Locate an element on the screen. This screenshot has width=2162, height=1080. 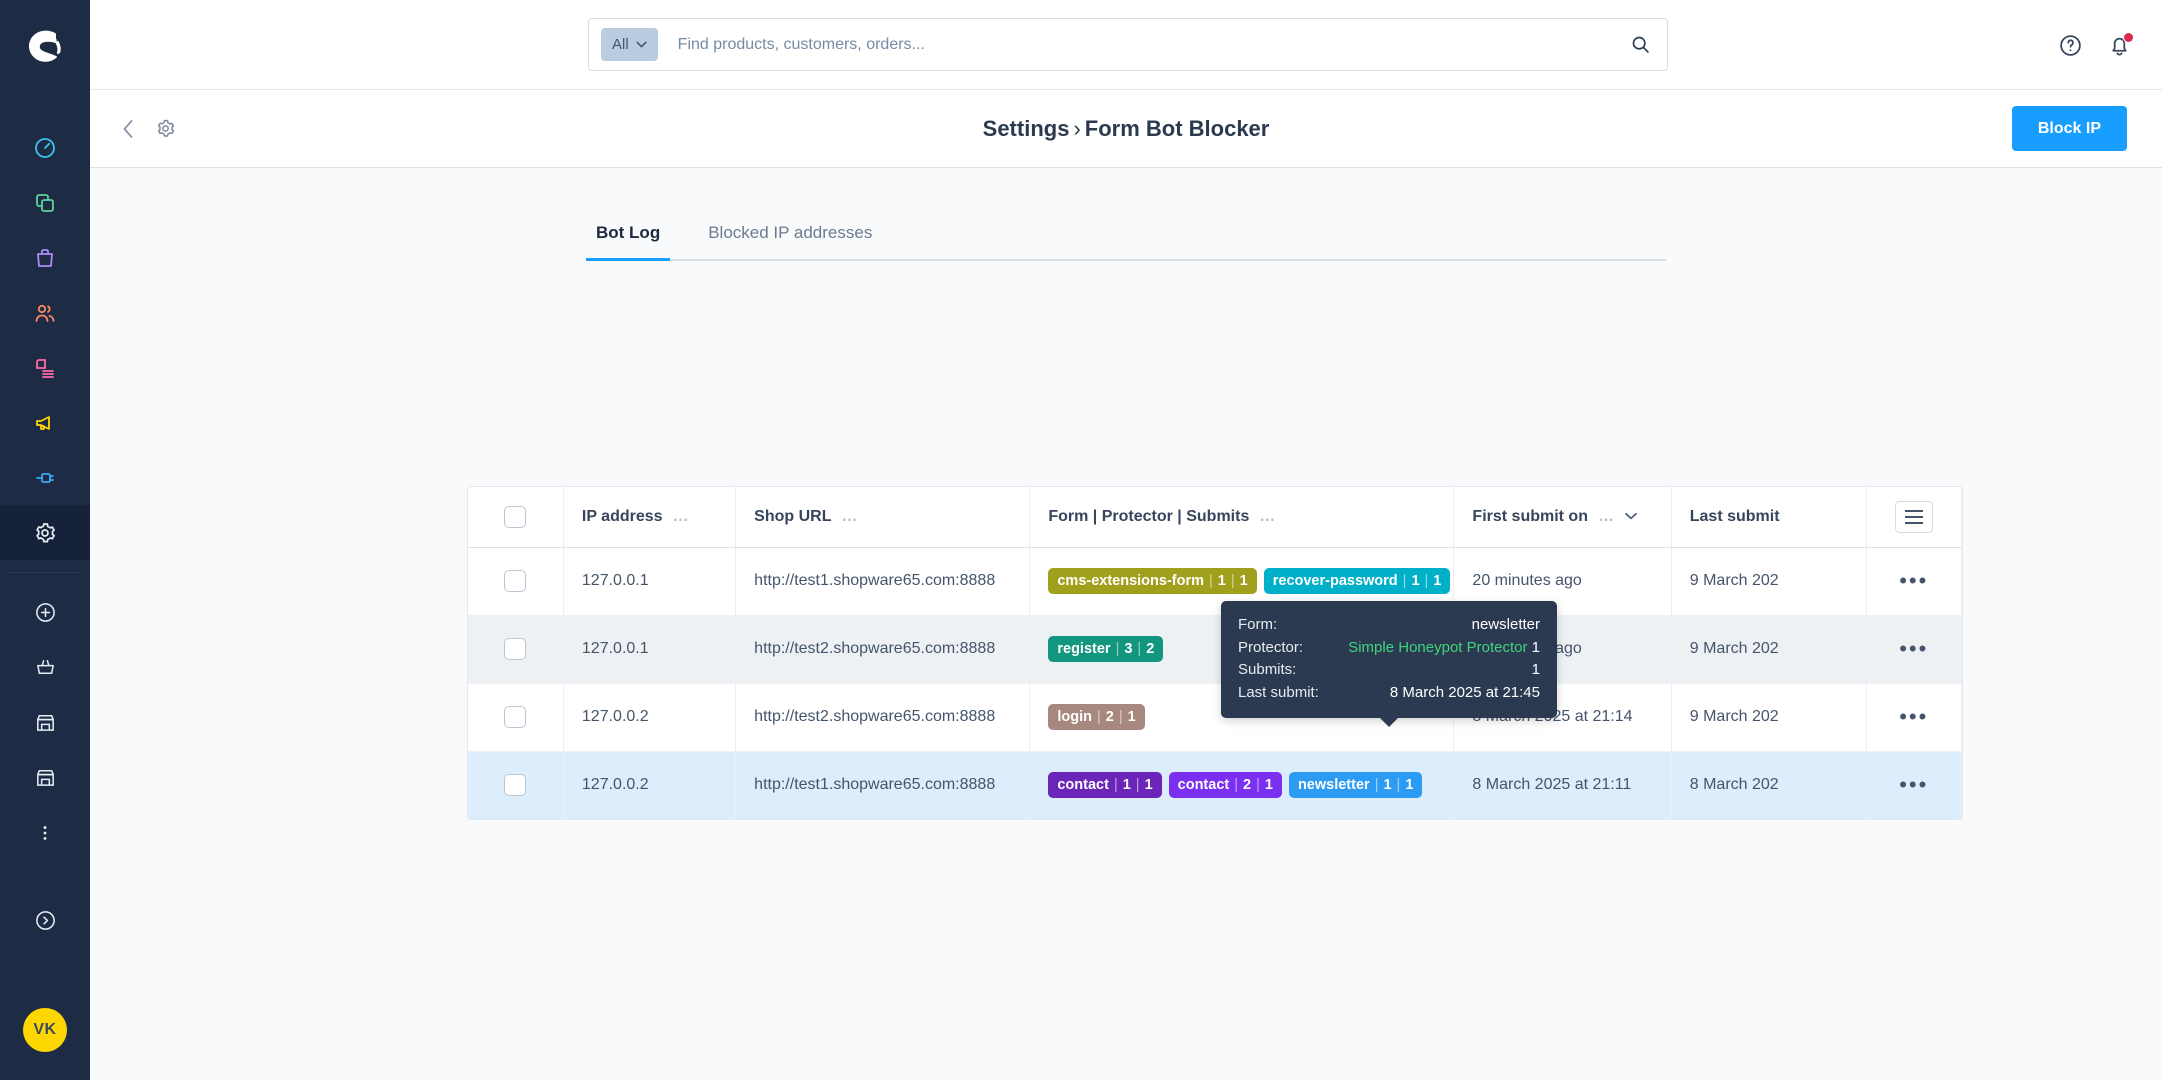
column-label: Form | Protector | Submits is located at coordinates (1149, 516).